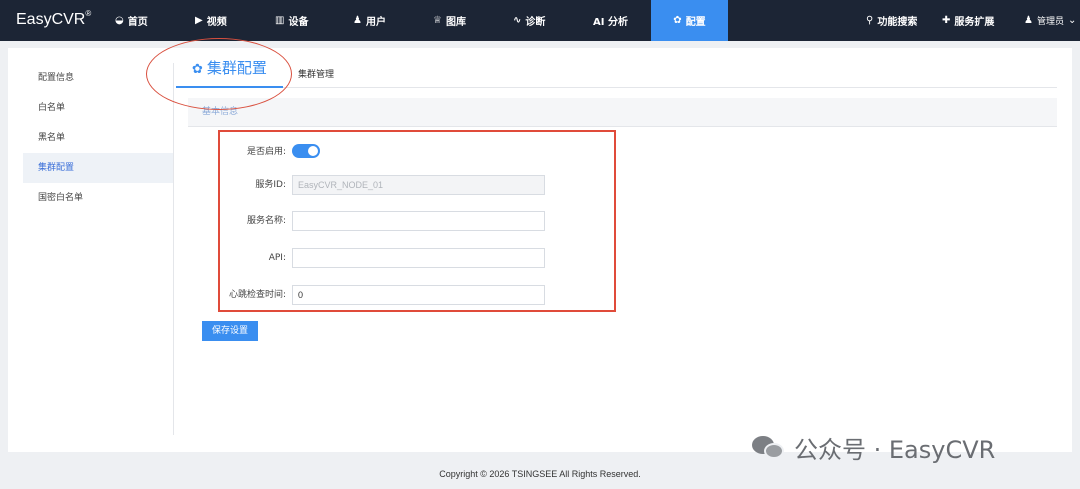 The height and width of the screenshot is (489, 1080). What do you see at coordinates (51, 19) in the screenshot?
I see `brand-name: EasyCVR` at bounding box center [51, 19].